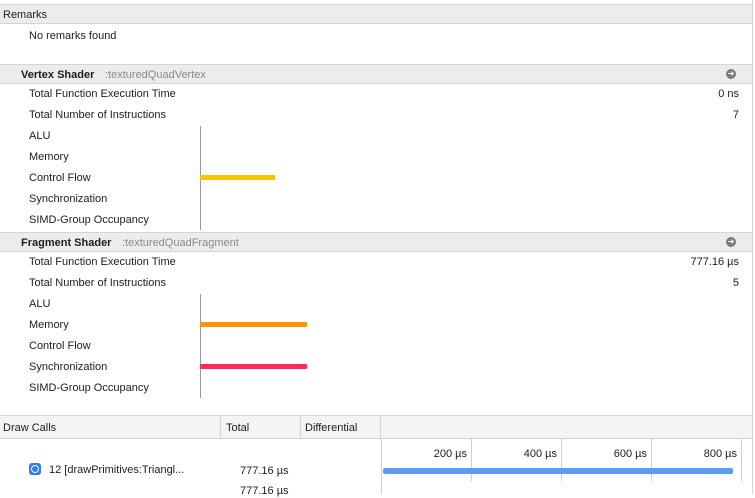 The width and height of the screenshot is (755, 498). What do you see at coordinates (450, 454) in the screenshot?
I see `timeline-tick-label: 200 µs` at bounding box center [450, 454].